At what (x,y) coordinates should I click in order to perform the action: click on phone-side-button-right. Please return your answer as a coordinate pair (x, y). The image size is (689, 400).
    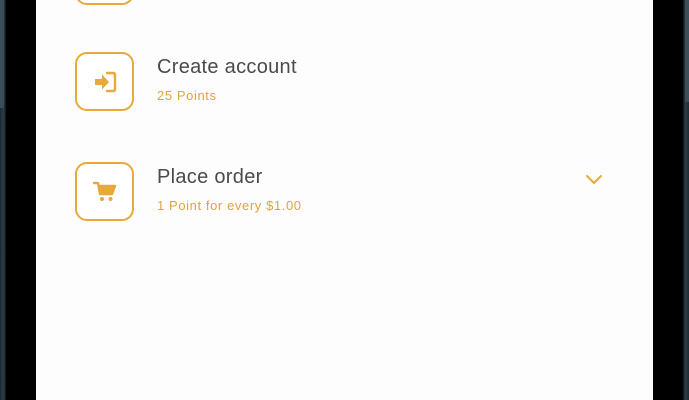
    Looking at the image, I should click on (687, 51).